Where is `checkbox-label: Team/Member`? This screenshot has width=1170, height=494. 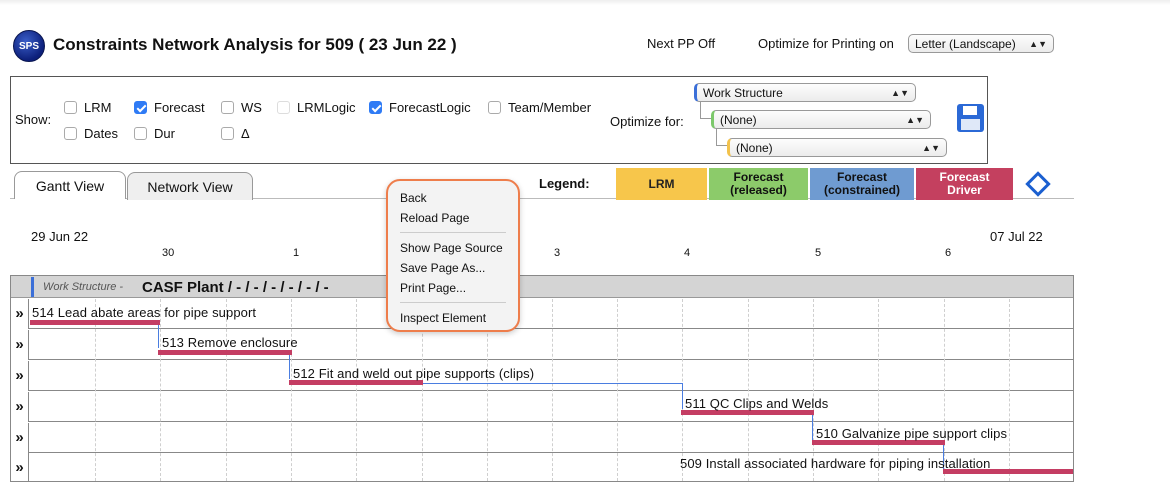
checkbox-label: Team/Member is located at coordinates (550, 107).